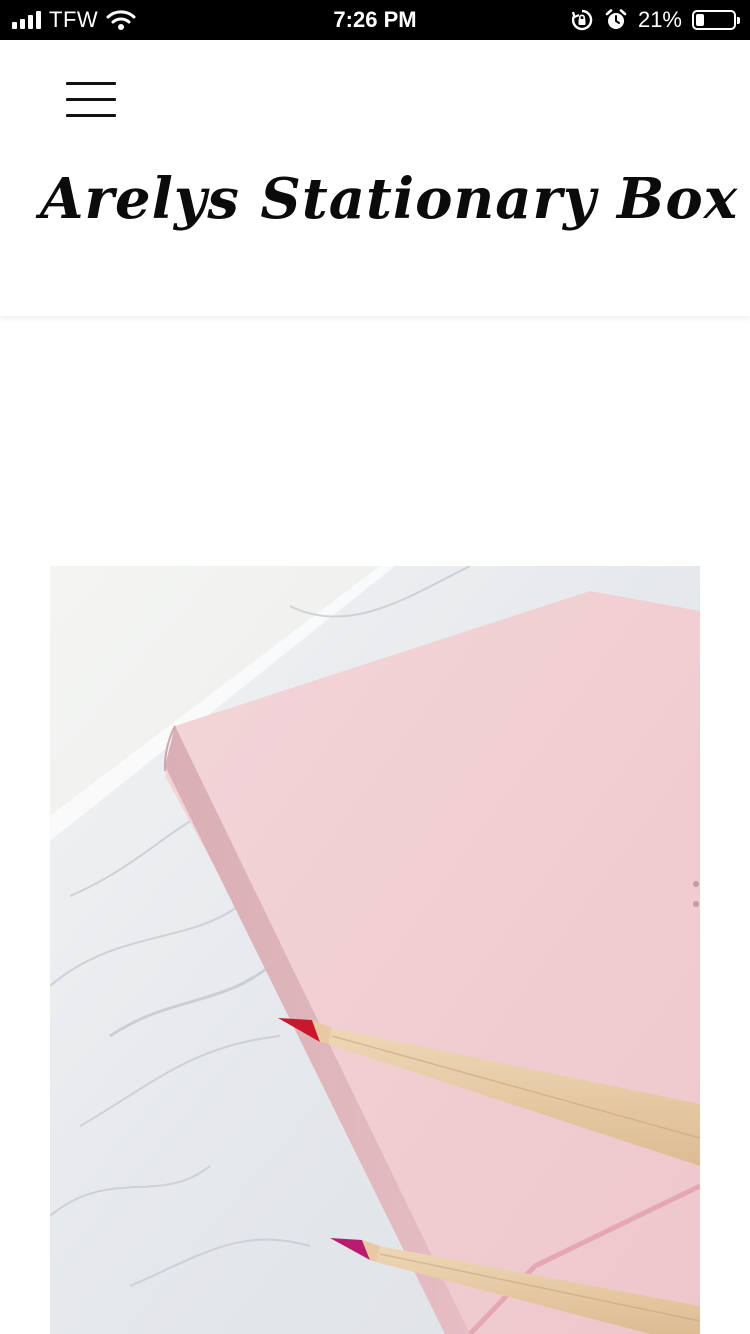 The image size is (750, 1334). What do you see at coordinates (616, 19) in the screenshot?
I see `alarm-icon` at bounding box center [616, 19].